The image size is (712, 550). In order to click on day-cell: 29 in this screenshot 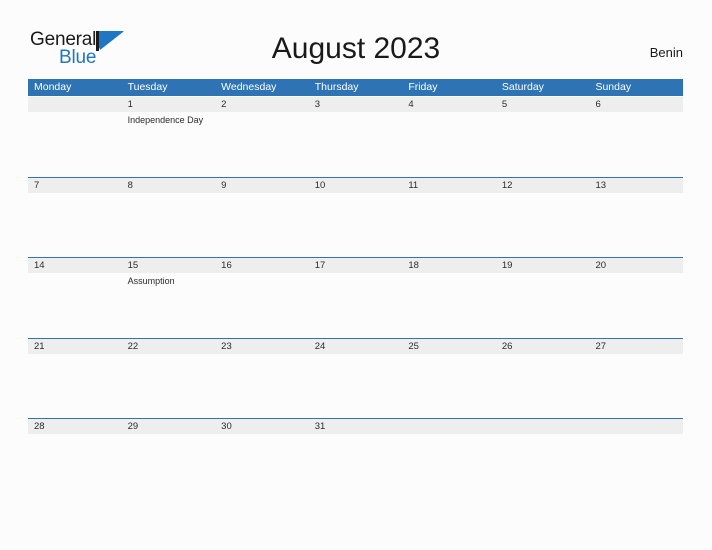, I will do `click(169, 459)`.